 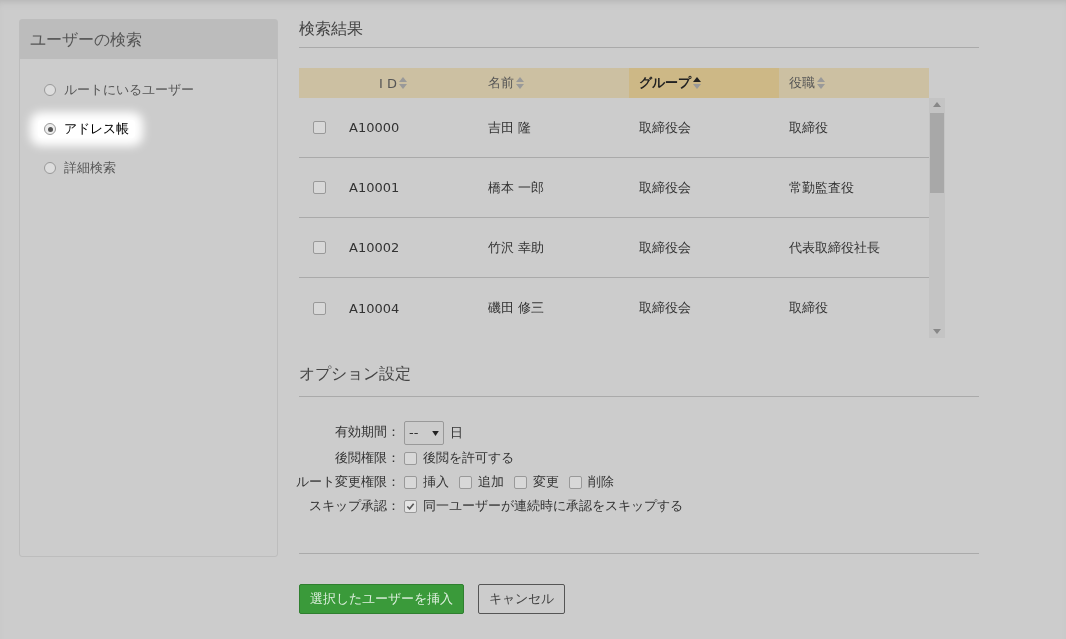 I want to click on table-cell-text: 代表取締役社長, so click(x=834, y=247).